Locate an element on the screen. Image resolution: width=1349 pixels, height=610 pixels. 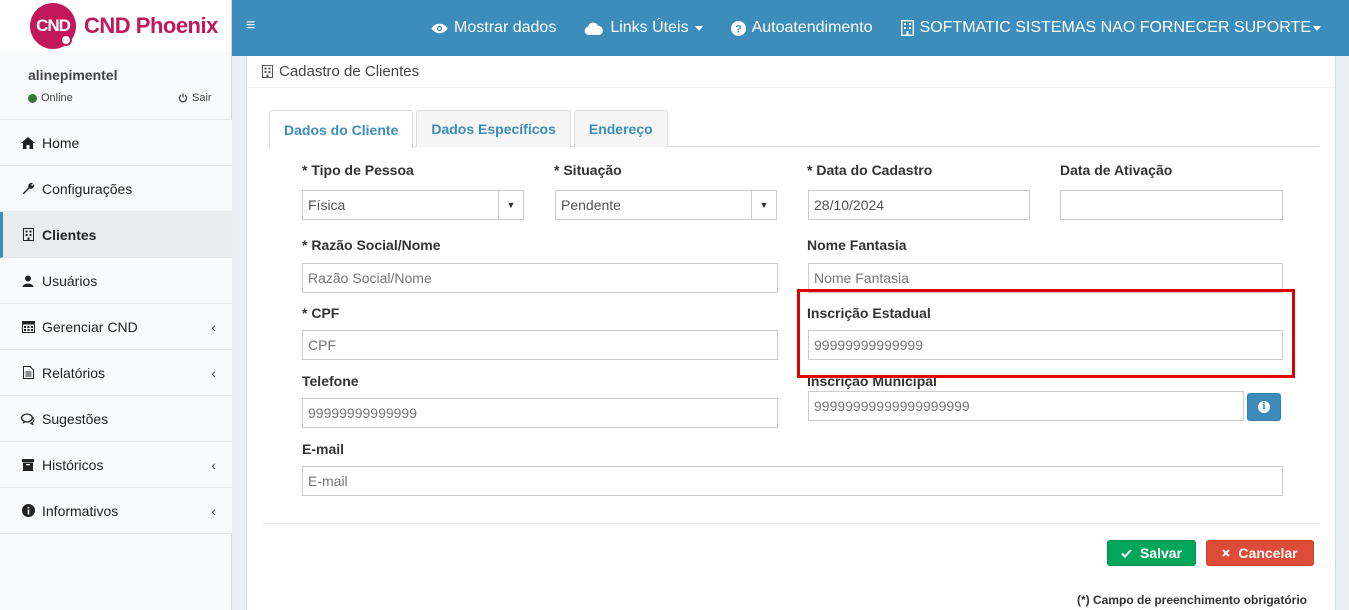
form-divider is located at coordinates (791, 523).